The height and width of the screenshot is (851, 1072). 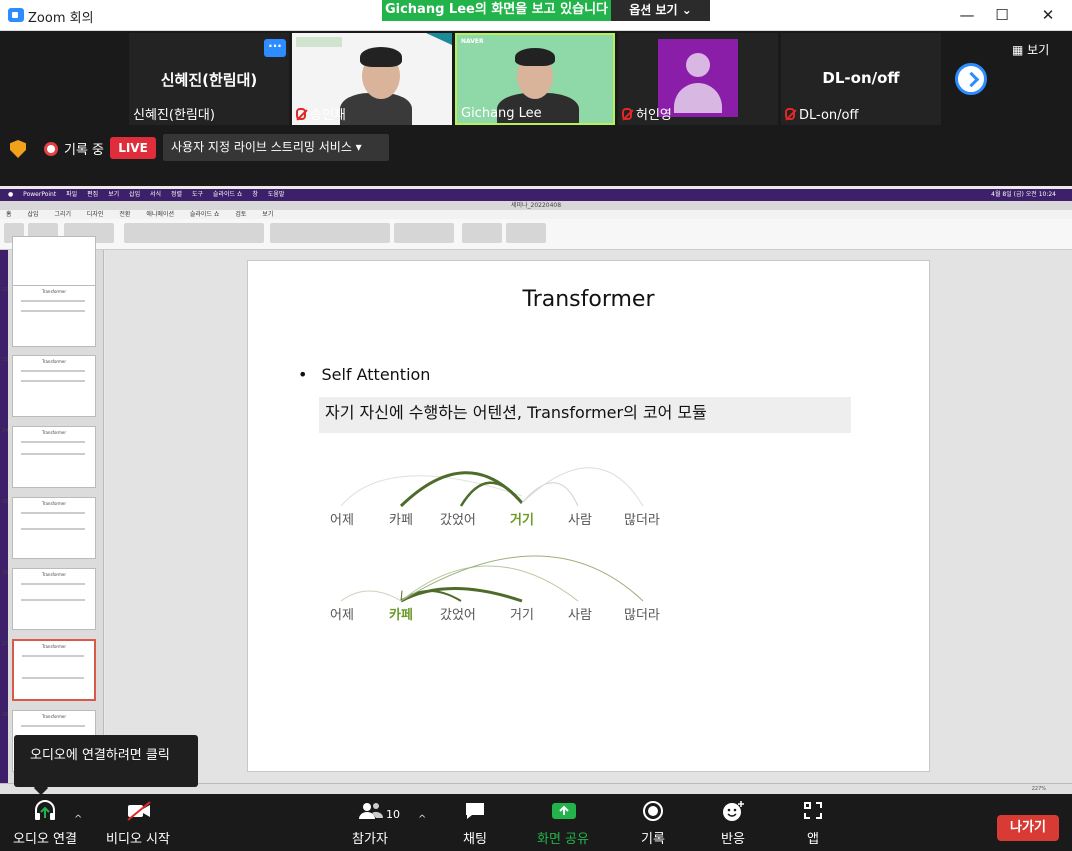 I want to click on menu-item: 도움말, so click(x=276, y=194).